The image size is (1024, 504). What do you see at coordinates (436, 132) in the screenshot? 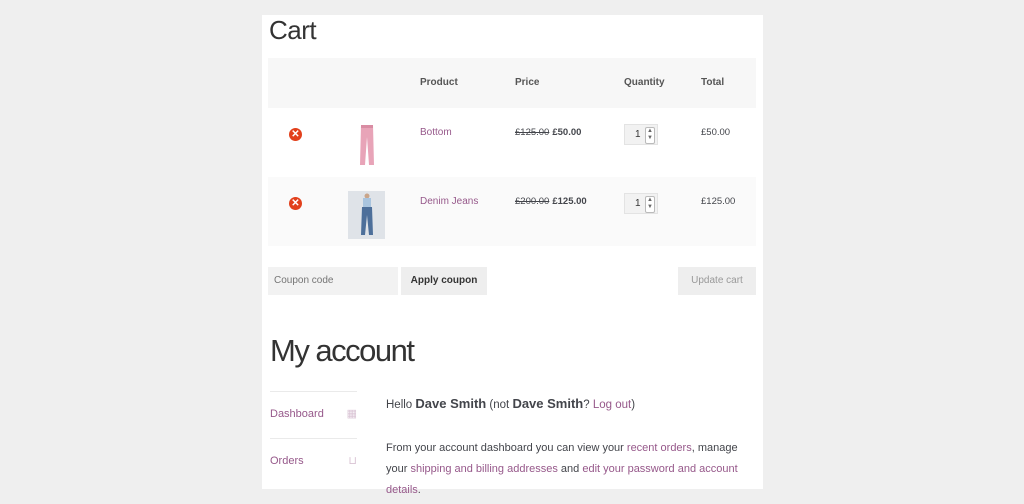
I see `product-name-link: Bottom` at bounding box center [436, 132].